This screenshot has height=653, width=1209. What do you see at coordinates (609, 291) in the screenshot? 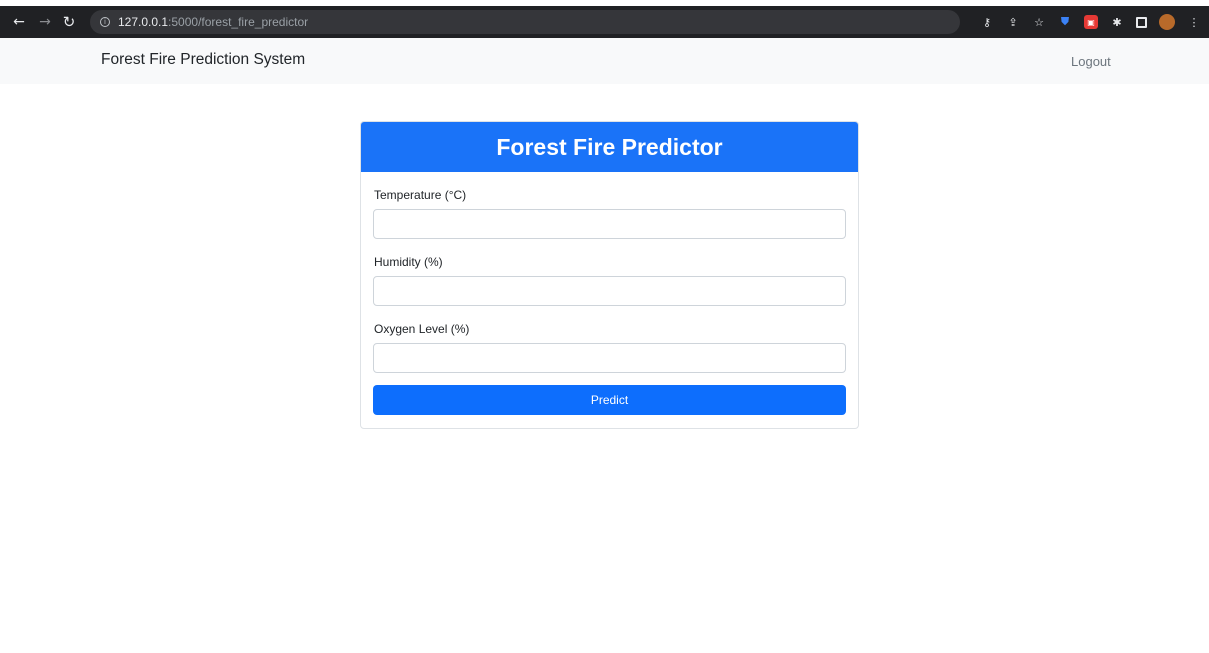
I see `humidity-input` at bounding box center [609, 291].